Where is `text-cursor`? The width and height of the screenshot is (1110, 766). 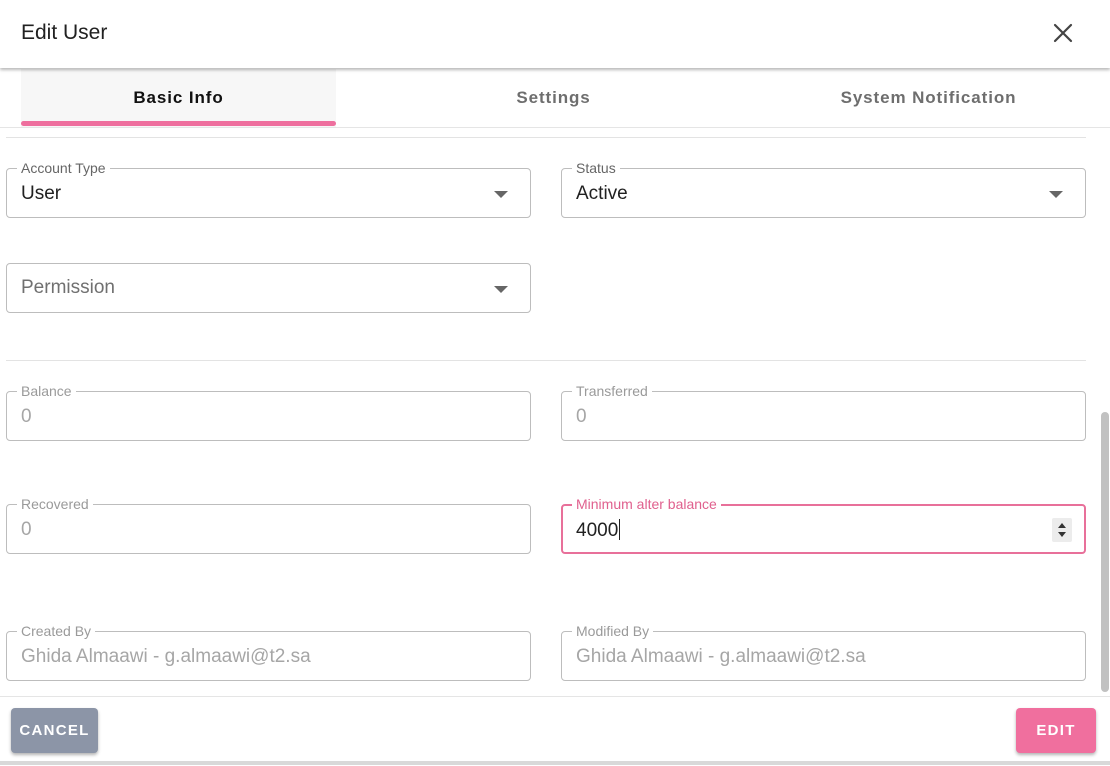 text-cursor is located at coordinates (620, 529).